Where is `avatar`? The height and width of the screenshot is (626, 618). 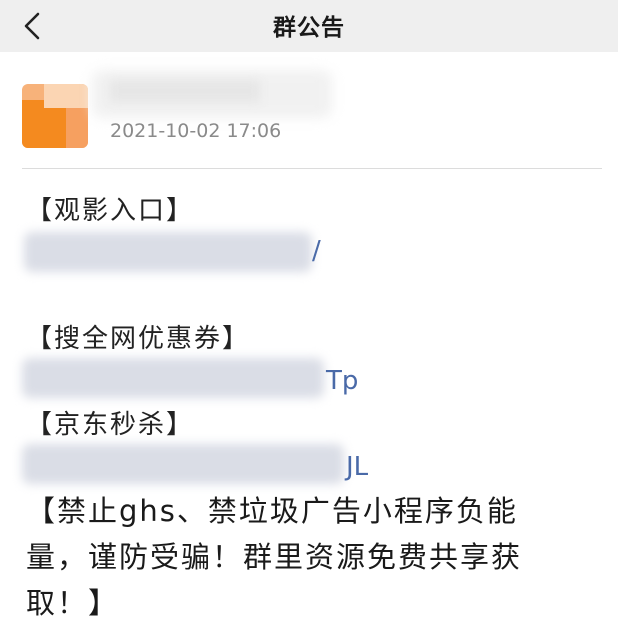
avatar is located at coordinates (55, 116).